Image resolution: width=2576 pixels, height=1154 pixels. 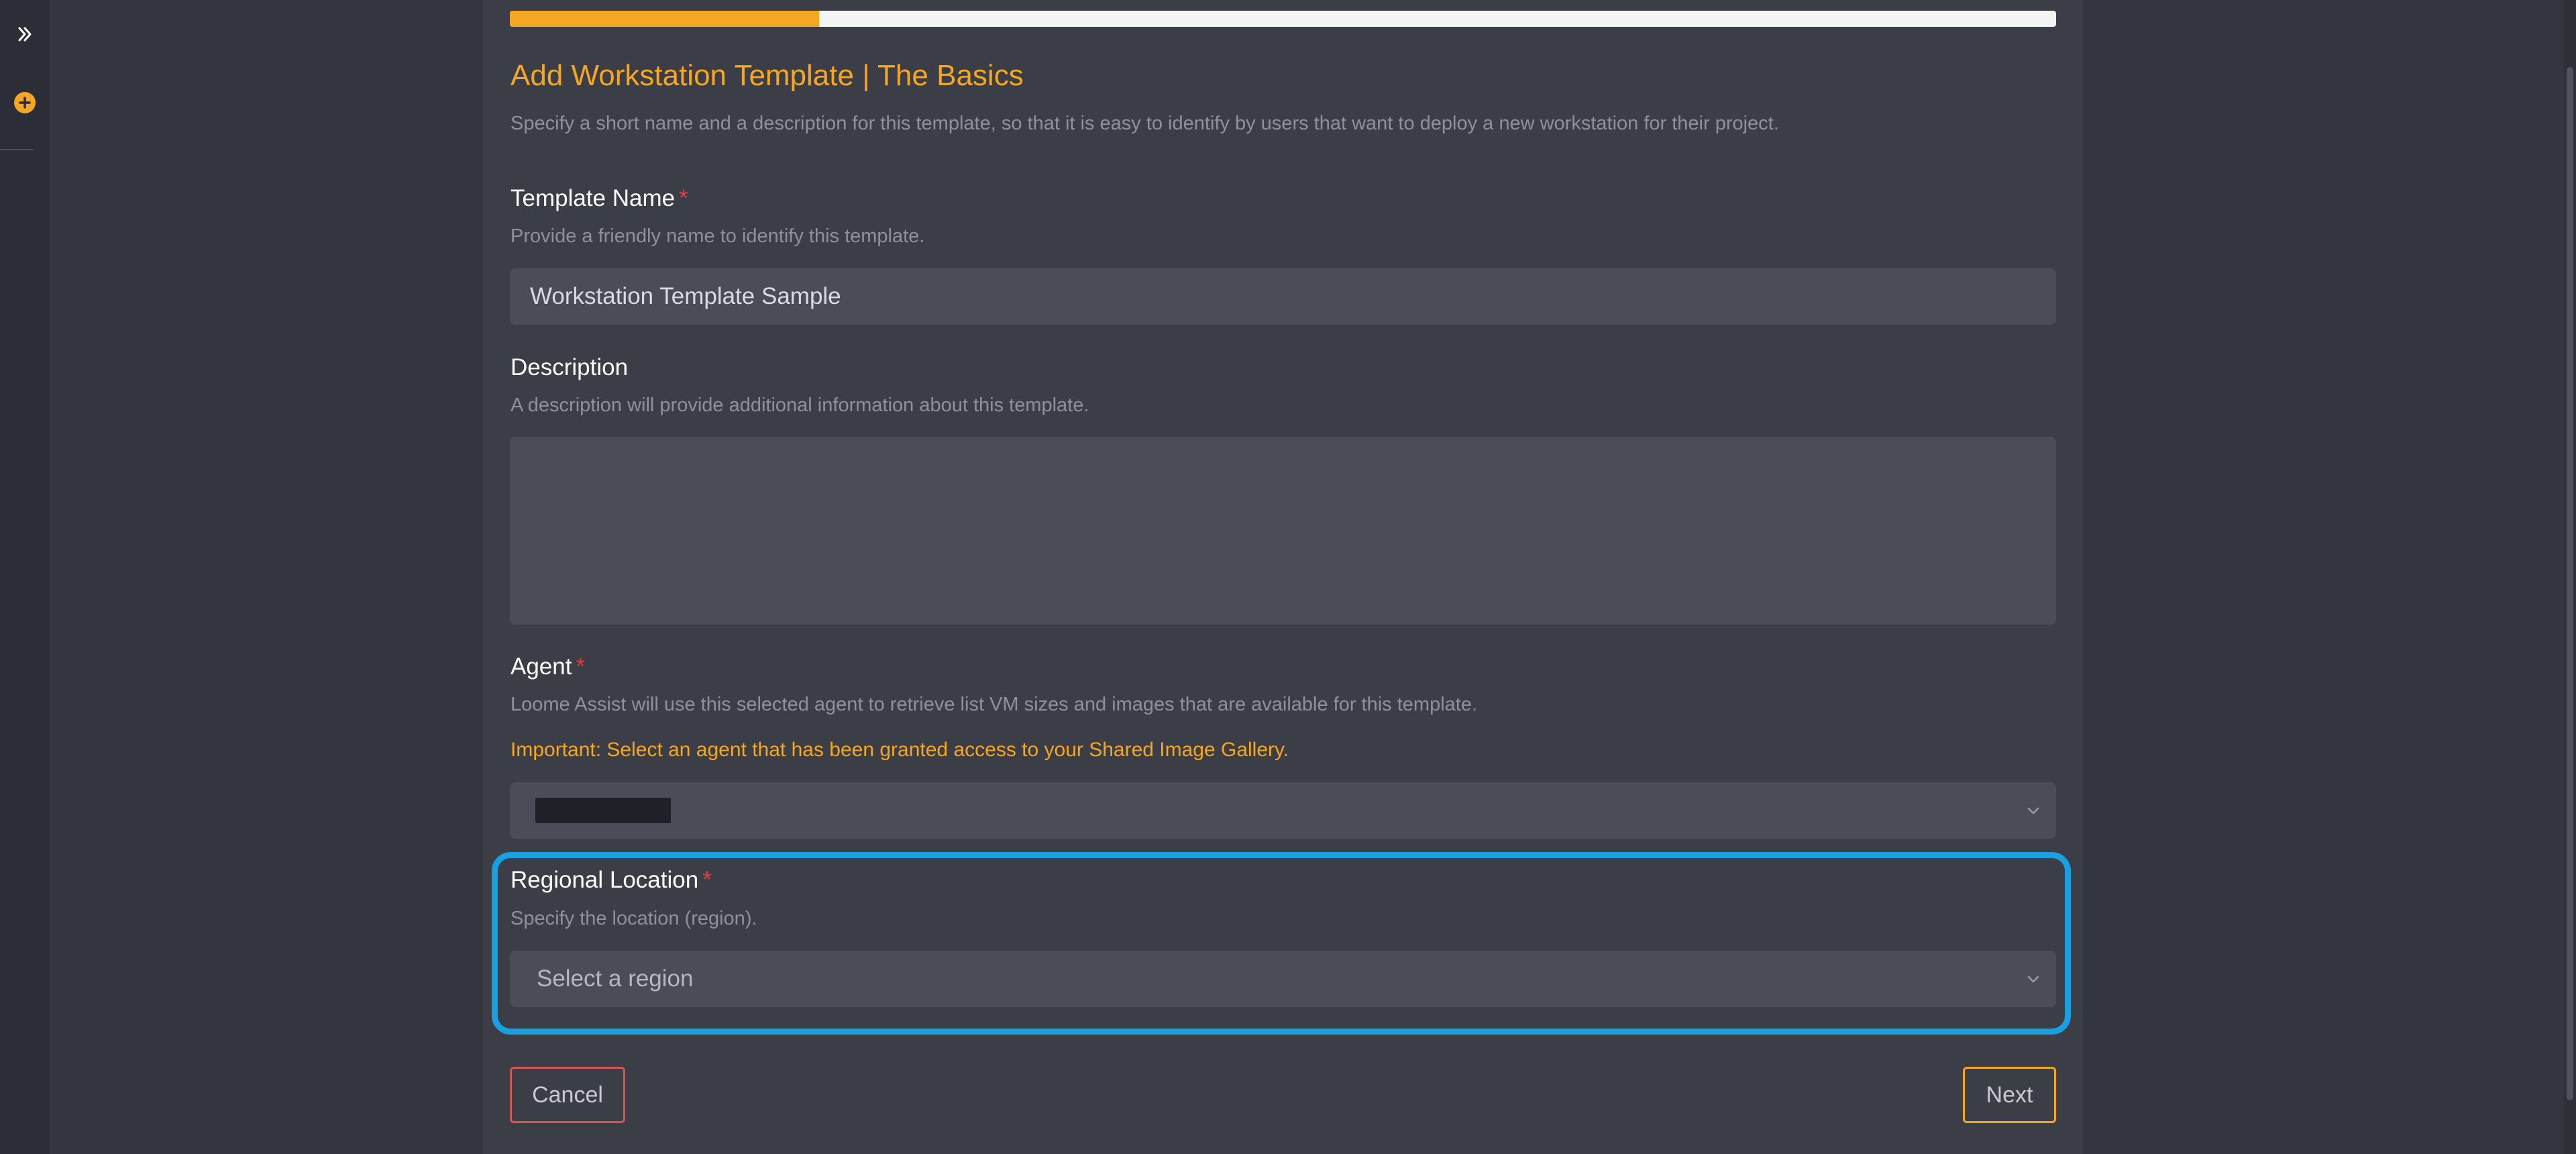 What do you see at coordinates (2570, 584) in the screenshot?
I see `scrollbar-thumb` at bounding box center [2570, 584].